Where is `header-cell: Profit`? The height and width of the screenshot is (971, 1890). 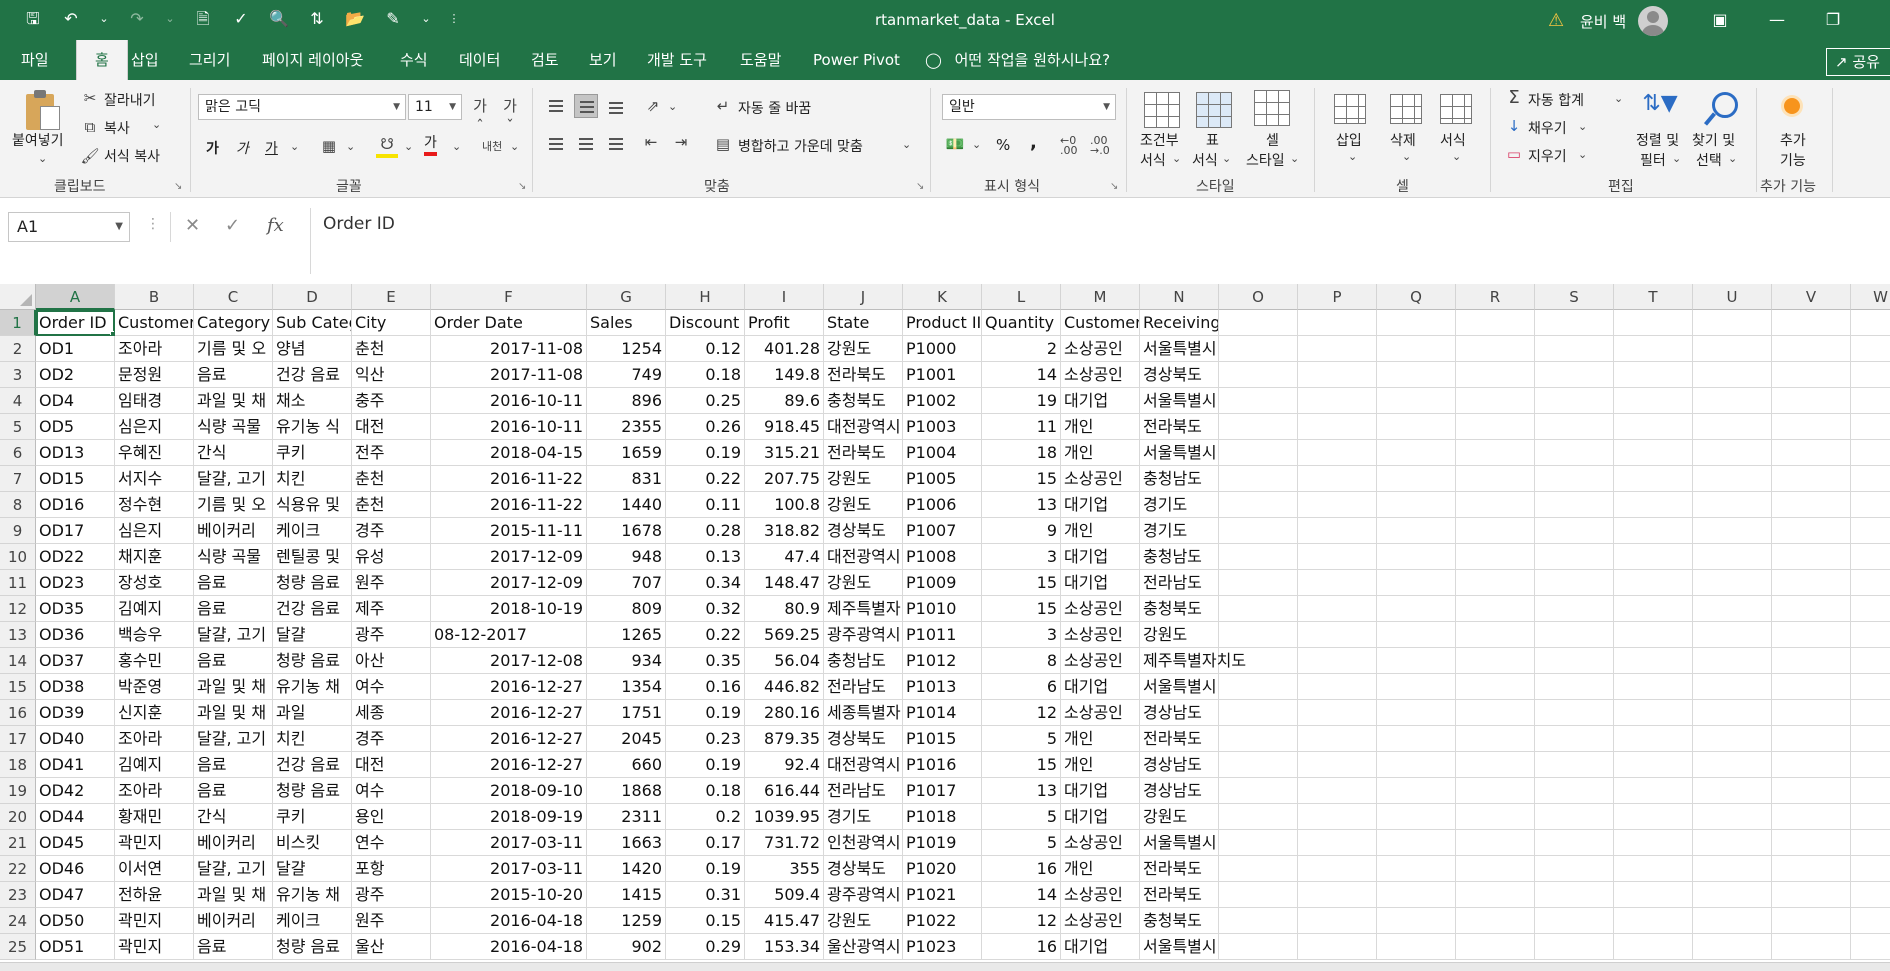
header-cell: Profit is located at coordinates (784, 323).